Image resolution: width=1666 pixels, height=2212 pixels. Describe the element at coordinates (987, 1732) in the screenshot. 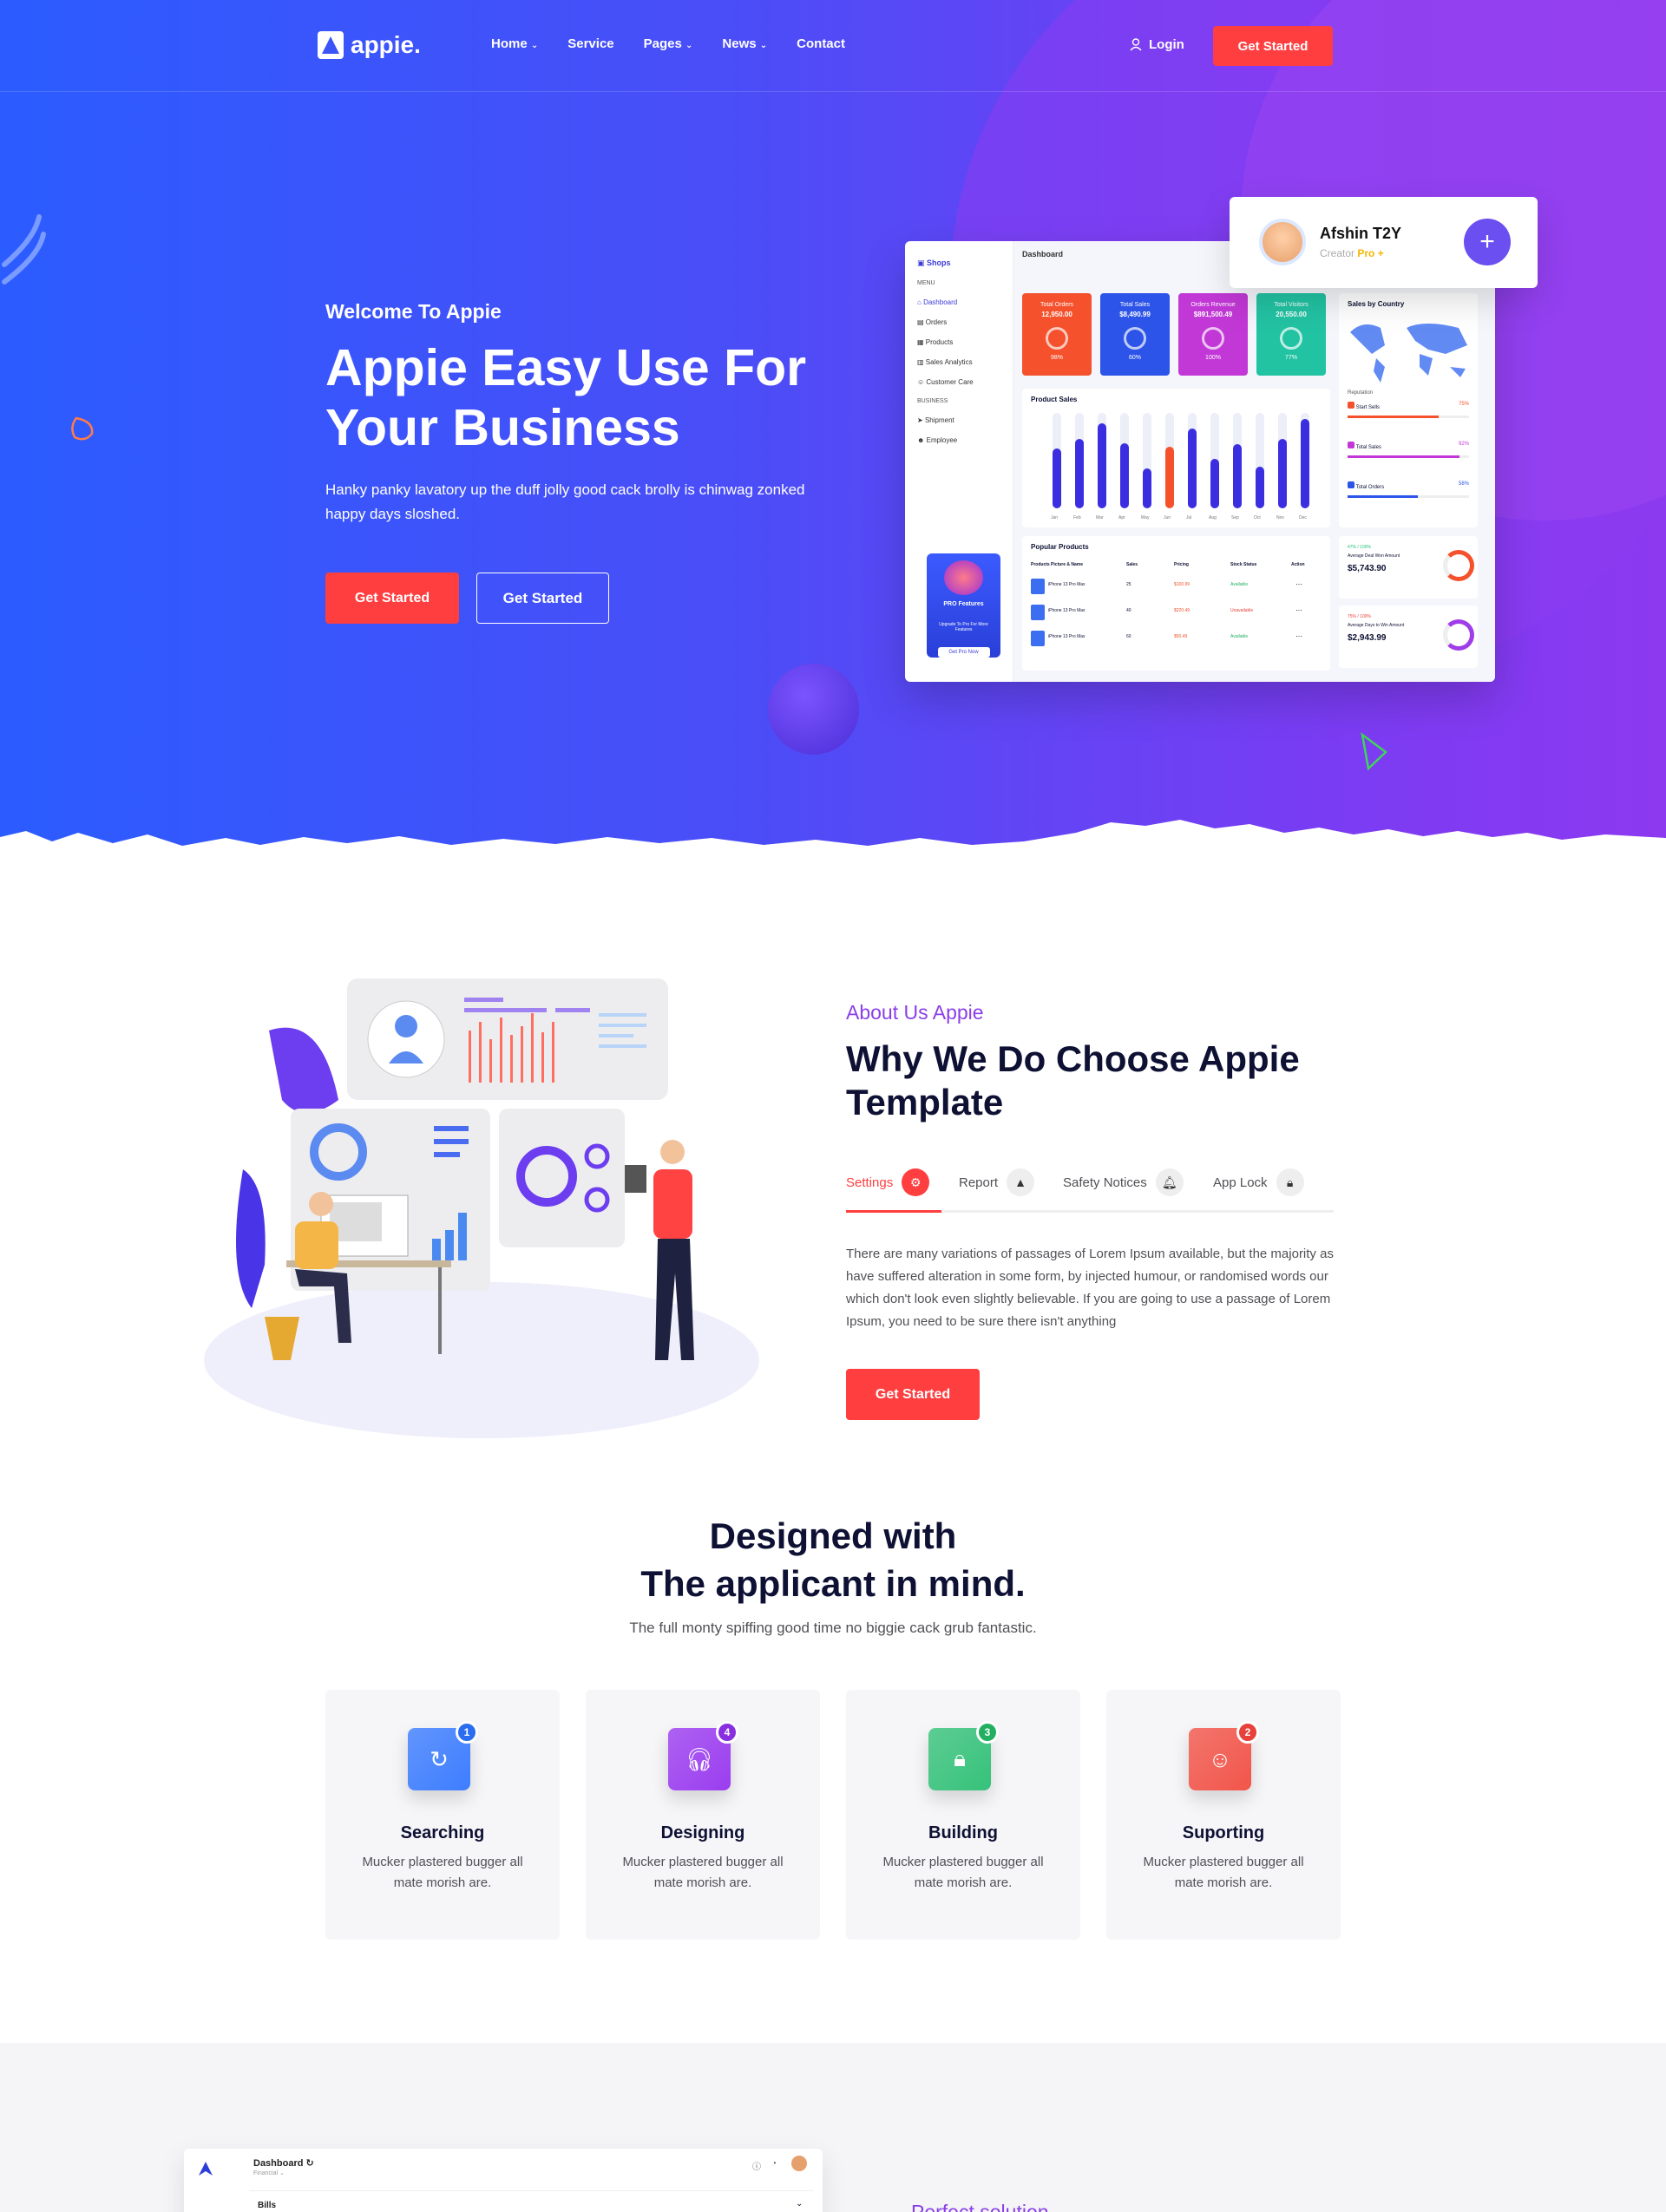

I see `count-badge: 3` at that location.